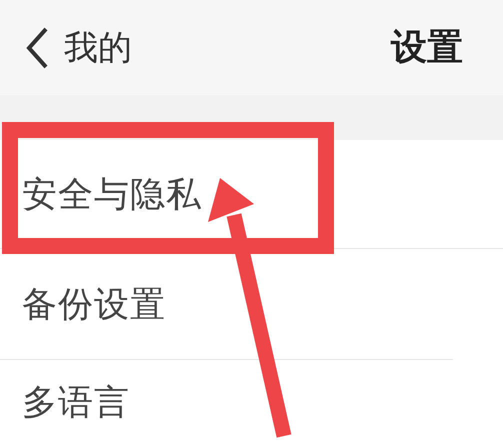 Image resolution: width=503 pixels, height=443 pixels. What do you see at coordinates (427, 48) in the screenshot?
I see `page-title: 设置` at bounding box center [427, 48].